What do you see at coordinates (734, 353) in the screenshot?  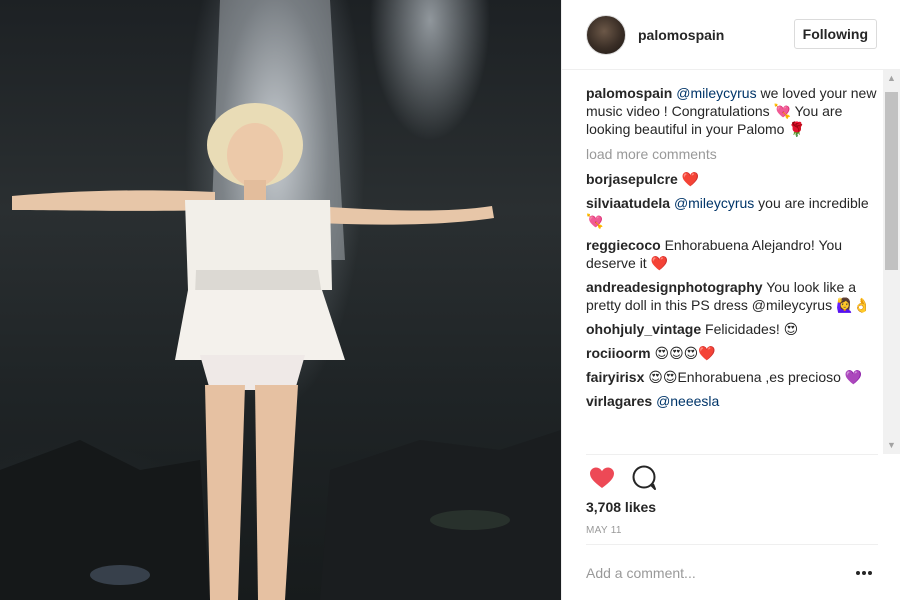 I see `comment-item: rociioorm 😍😍😍❤️` at bounding box center [734, 353].